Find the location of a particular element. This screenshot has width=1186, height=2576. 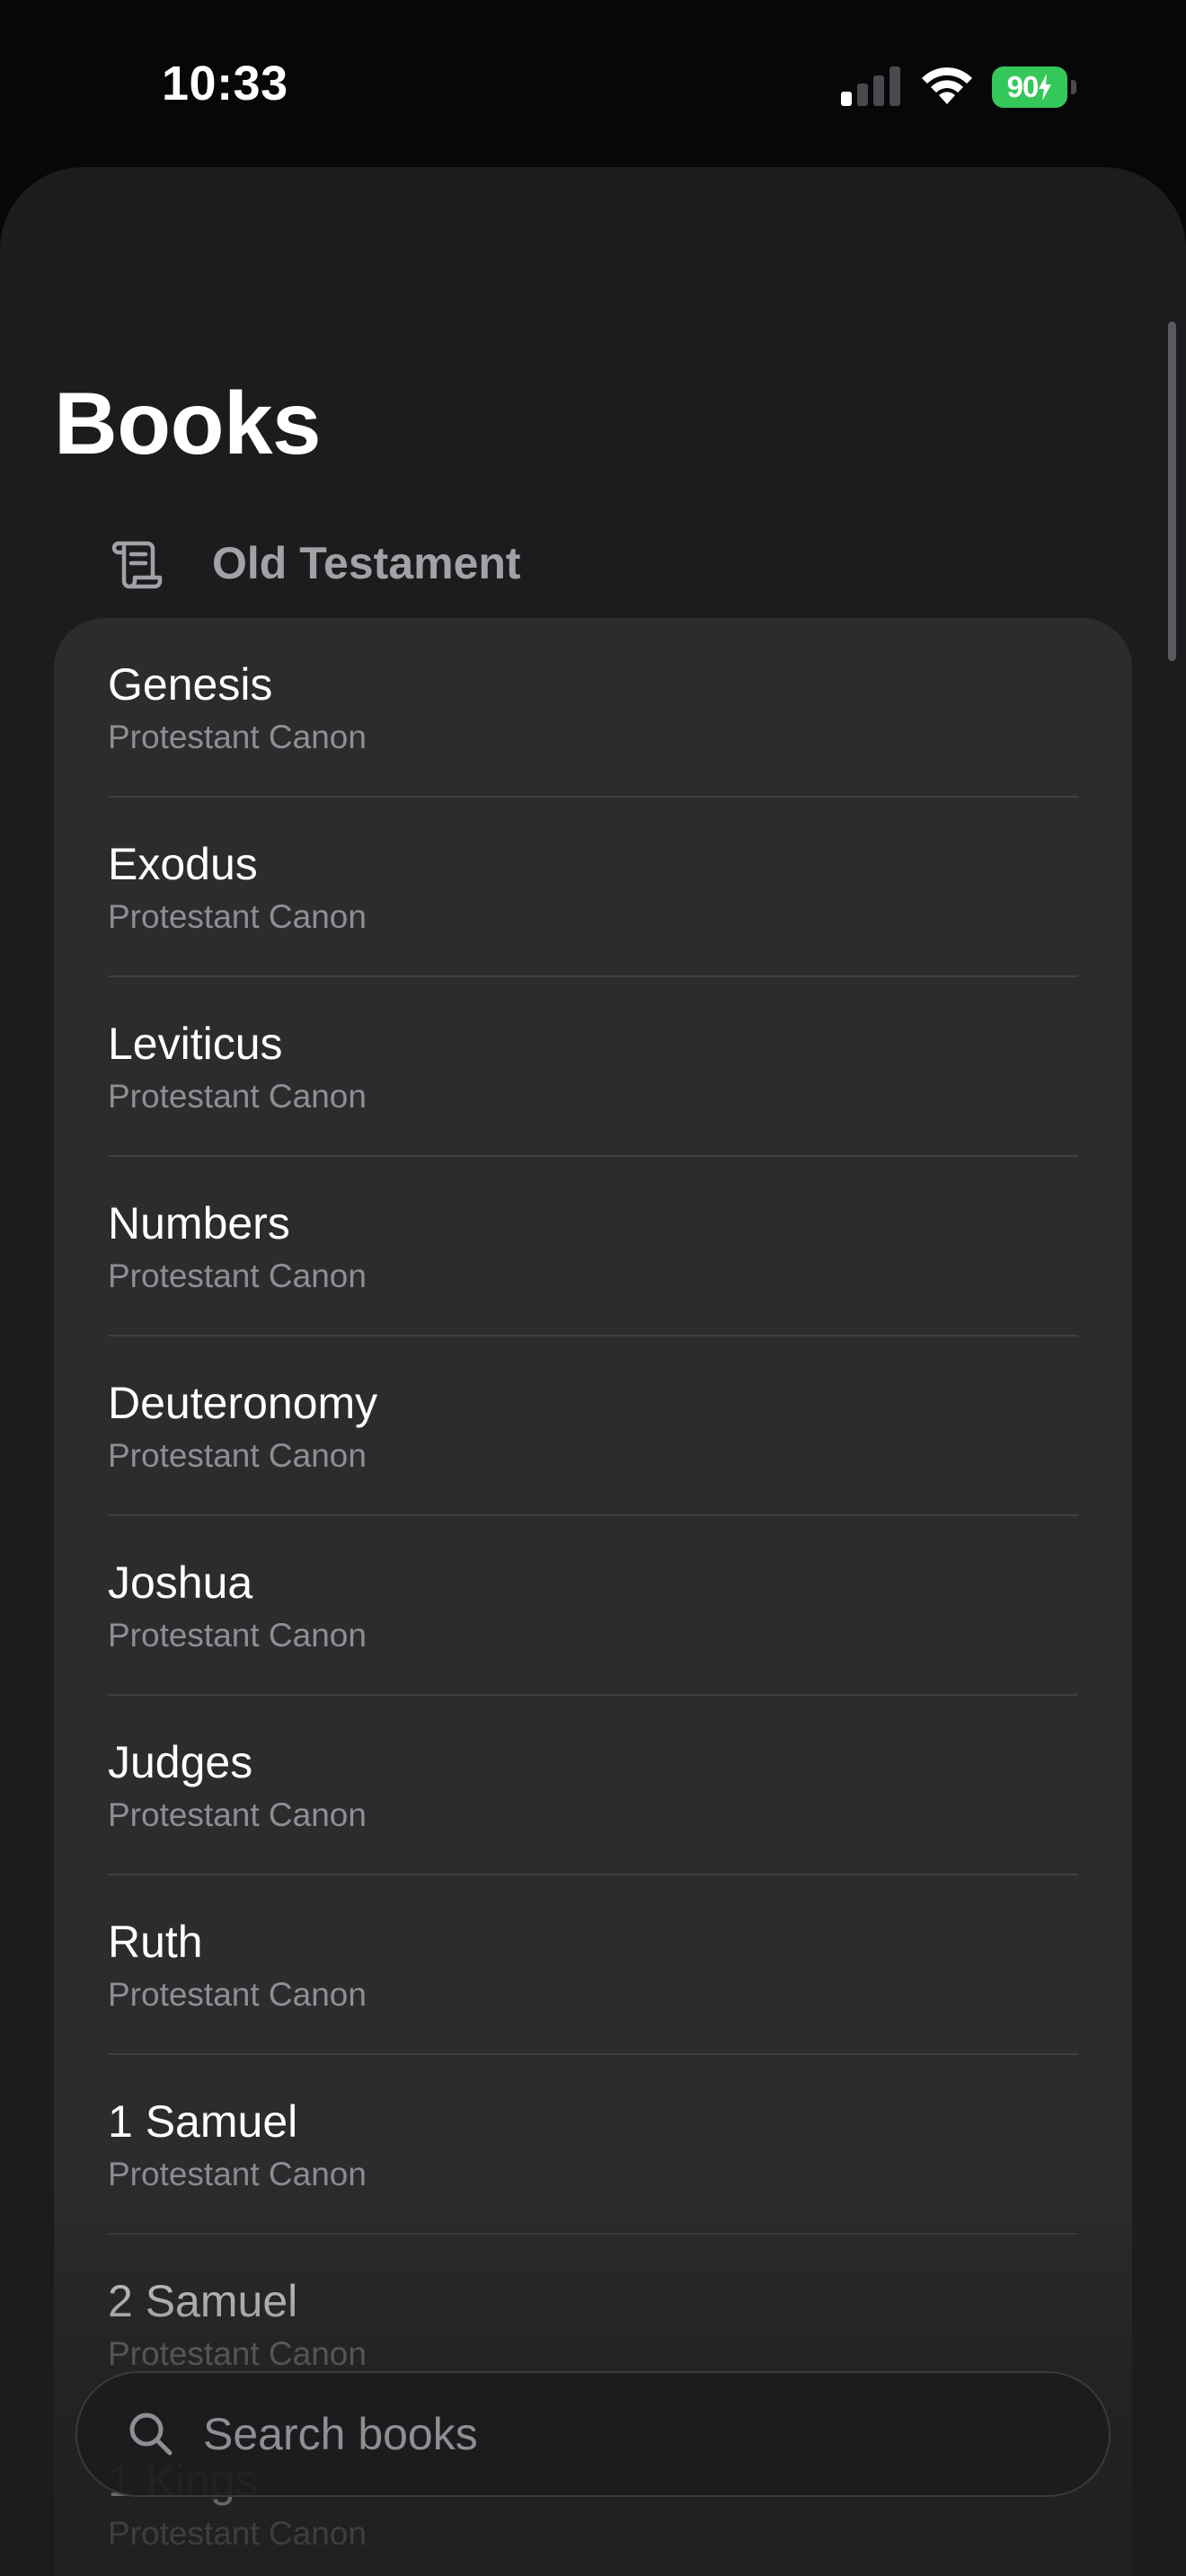

list-item-leviticus: Leviticus Protestant Canon is located at coordinates (593, 1067).